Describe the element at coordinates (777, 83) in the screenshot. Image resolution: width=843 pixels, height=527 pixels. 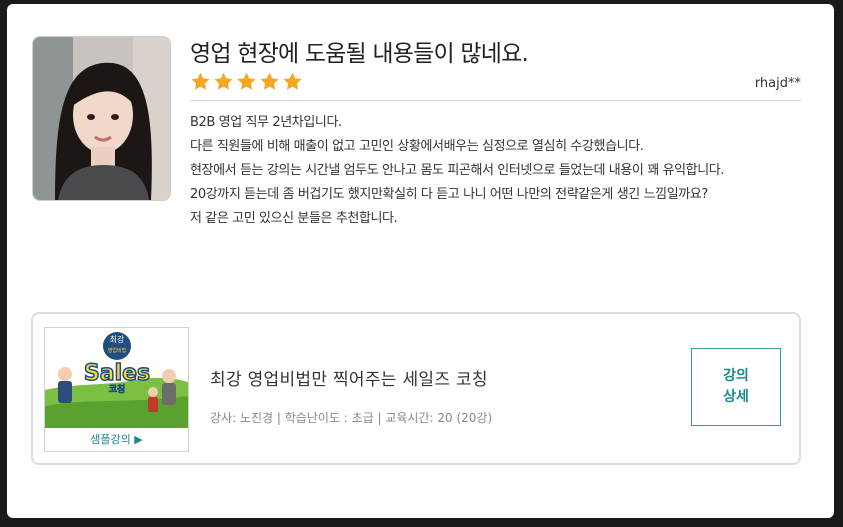
I see `review-author: rhajd**` at that location.